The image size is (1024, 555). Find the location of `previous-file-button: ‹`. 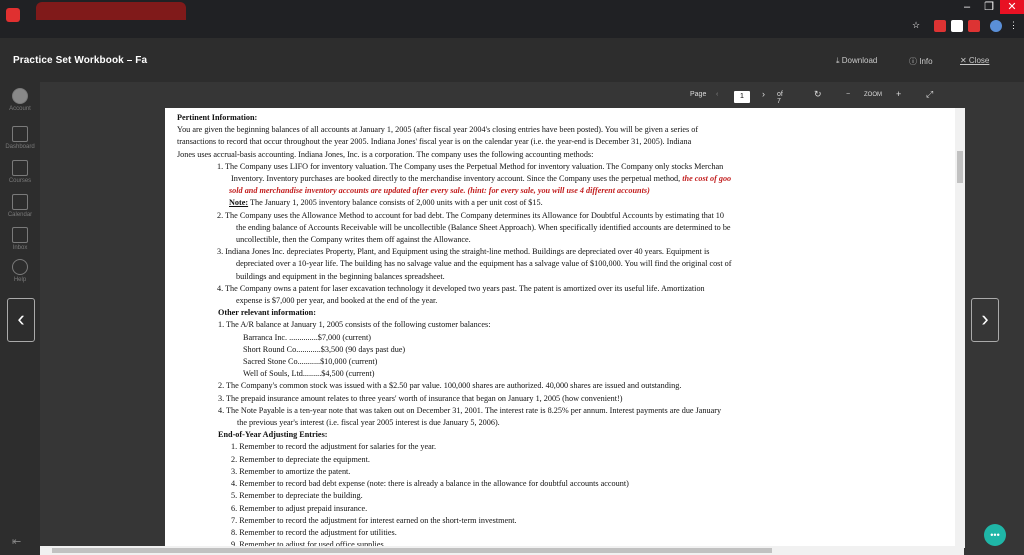

previous-file-button: ‹ is located at coordinates (21, 320).